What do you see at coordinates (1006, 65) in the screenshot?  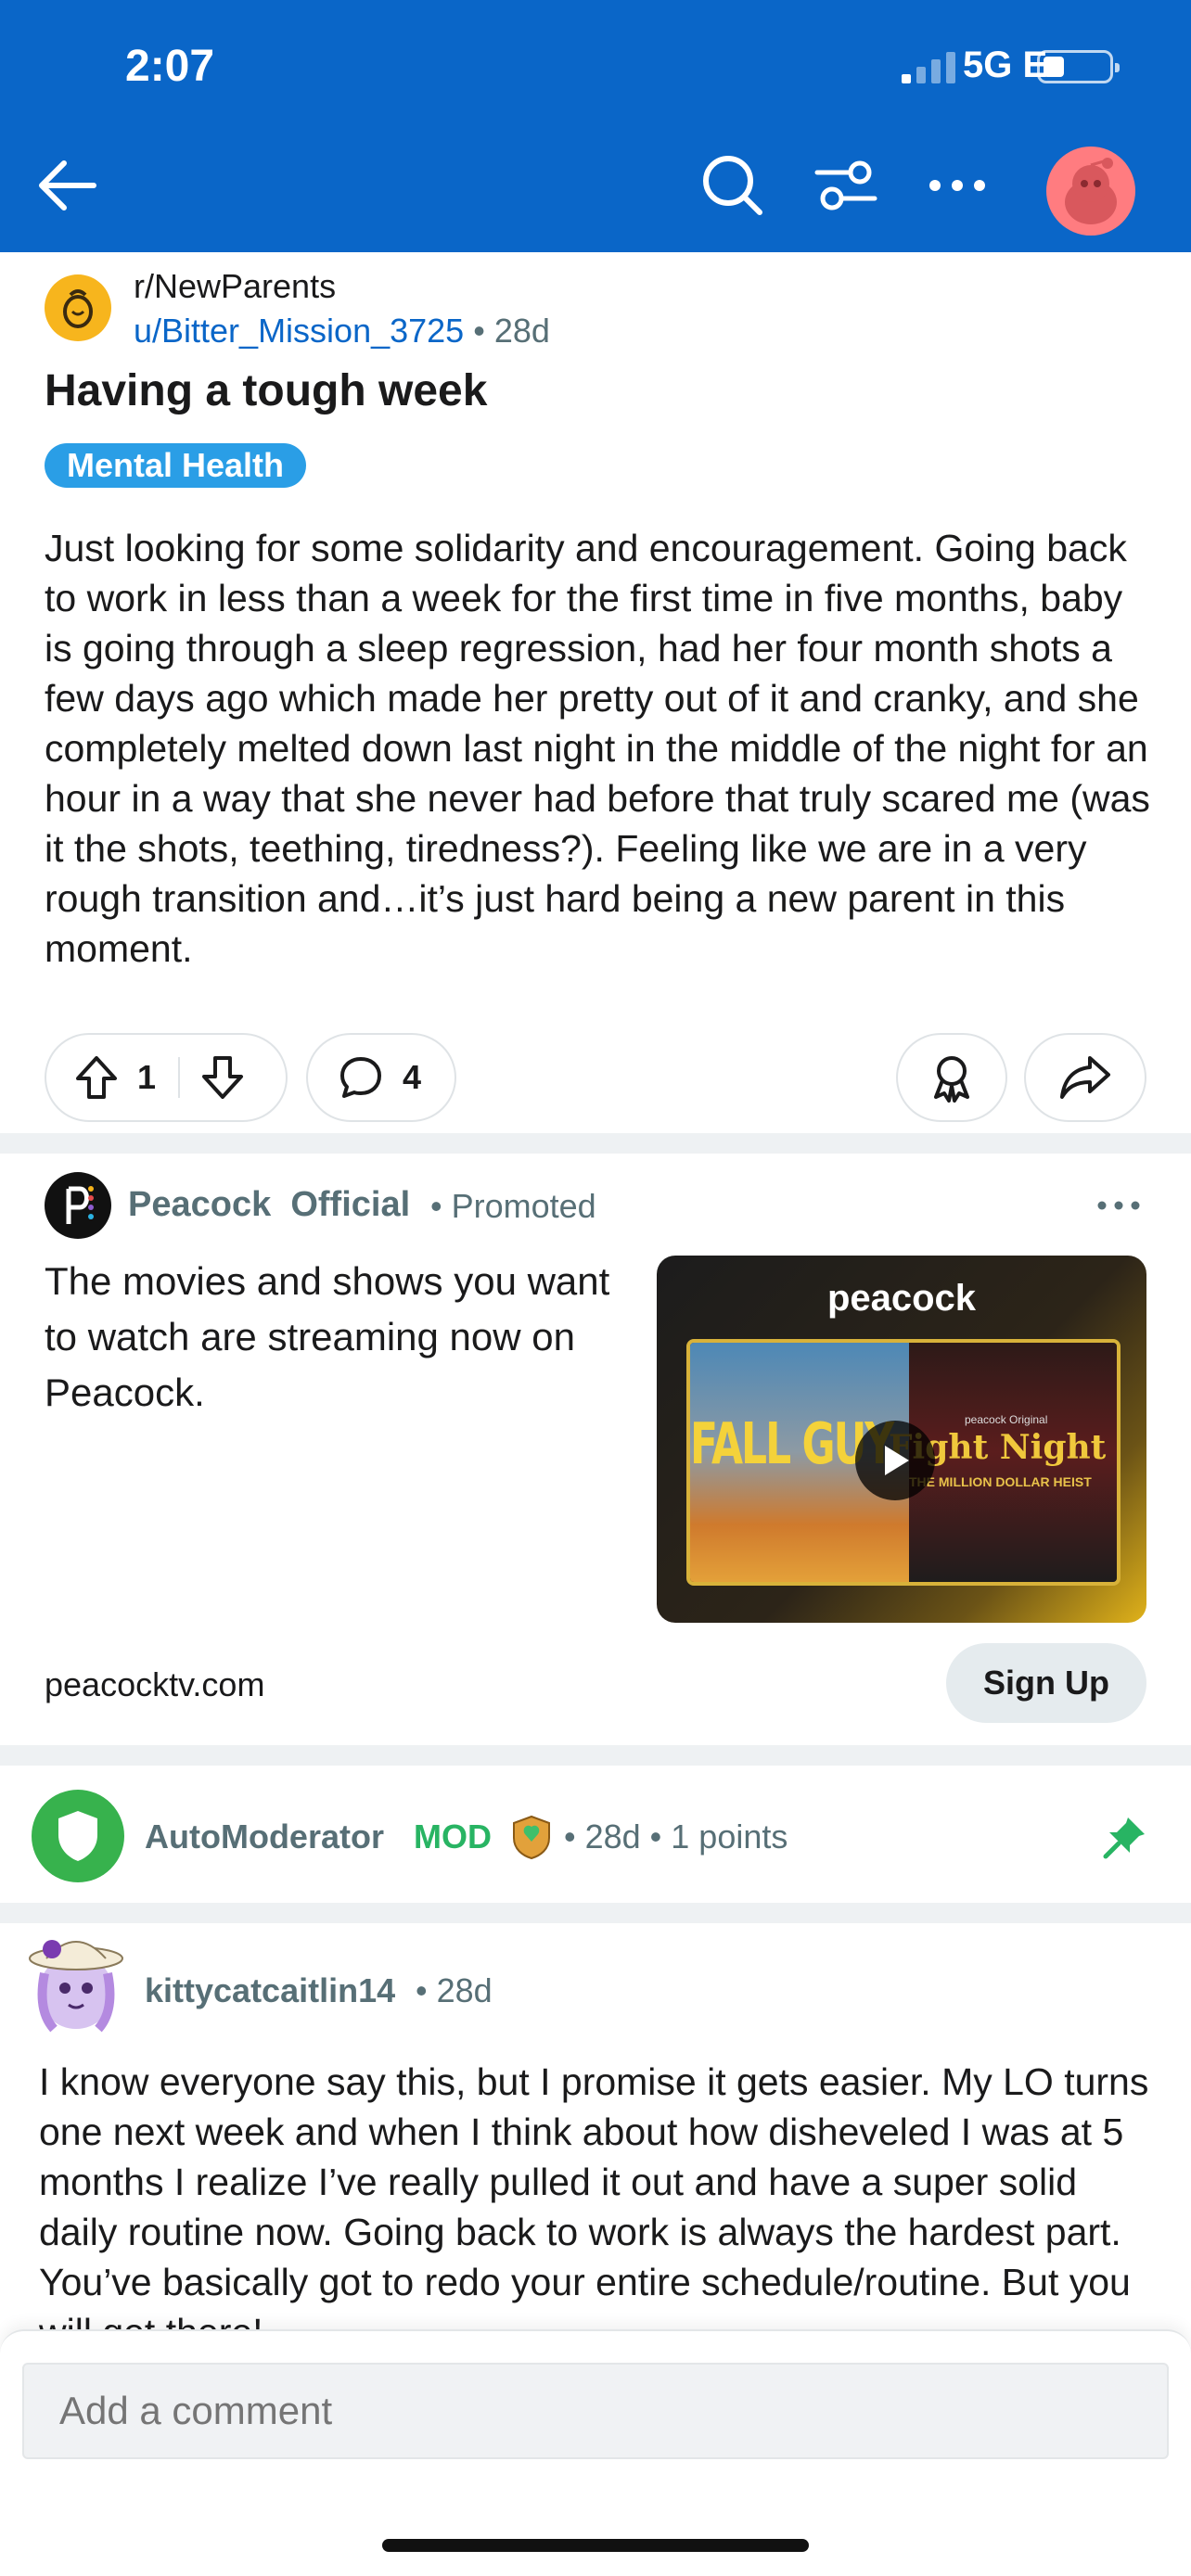 I see `network-label: 5G E` at bounding box center [1006, 65].